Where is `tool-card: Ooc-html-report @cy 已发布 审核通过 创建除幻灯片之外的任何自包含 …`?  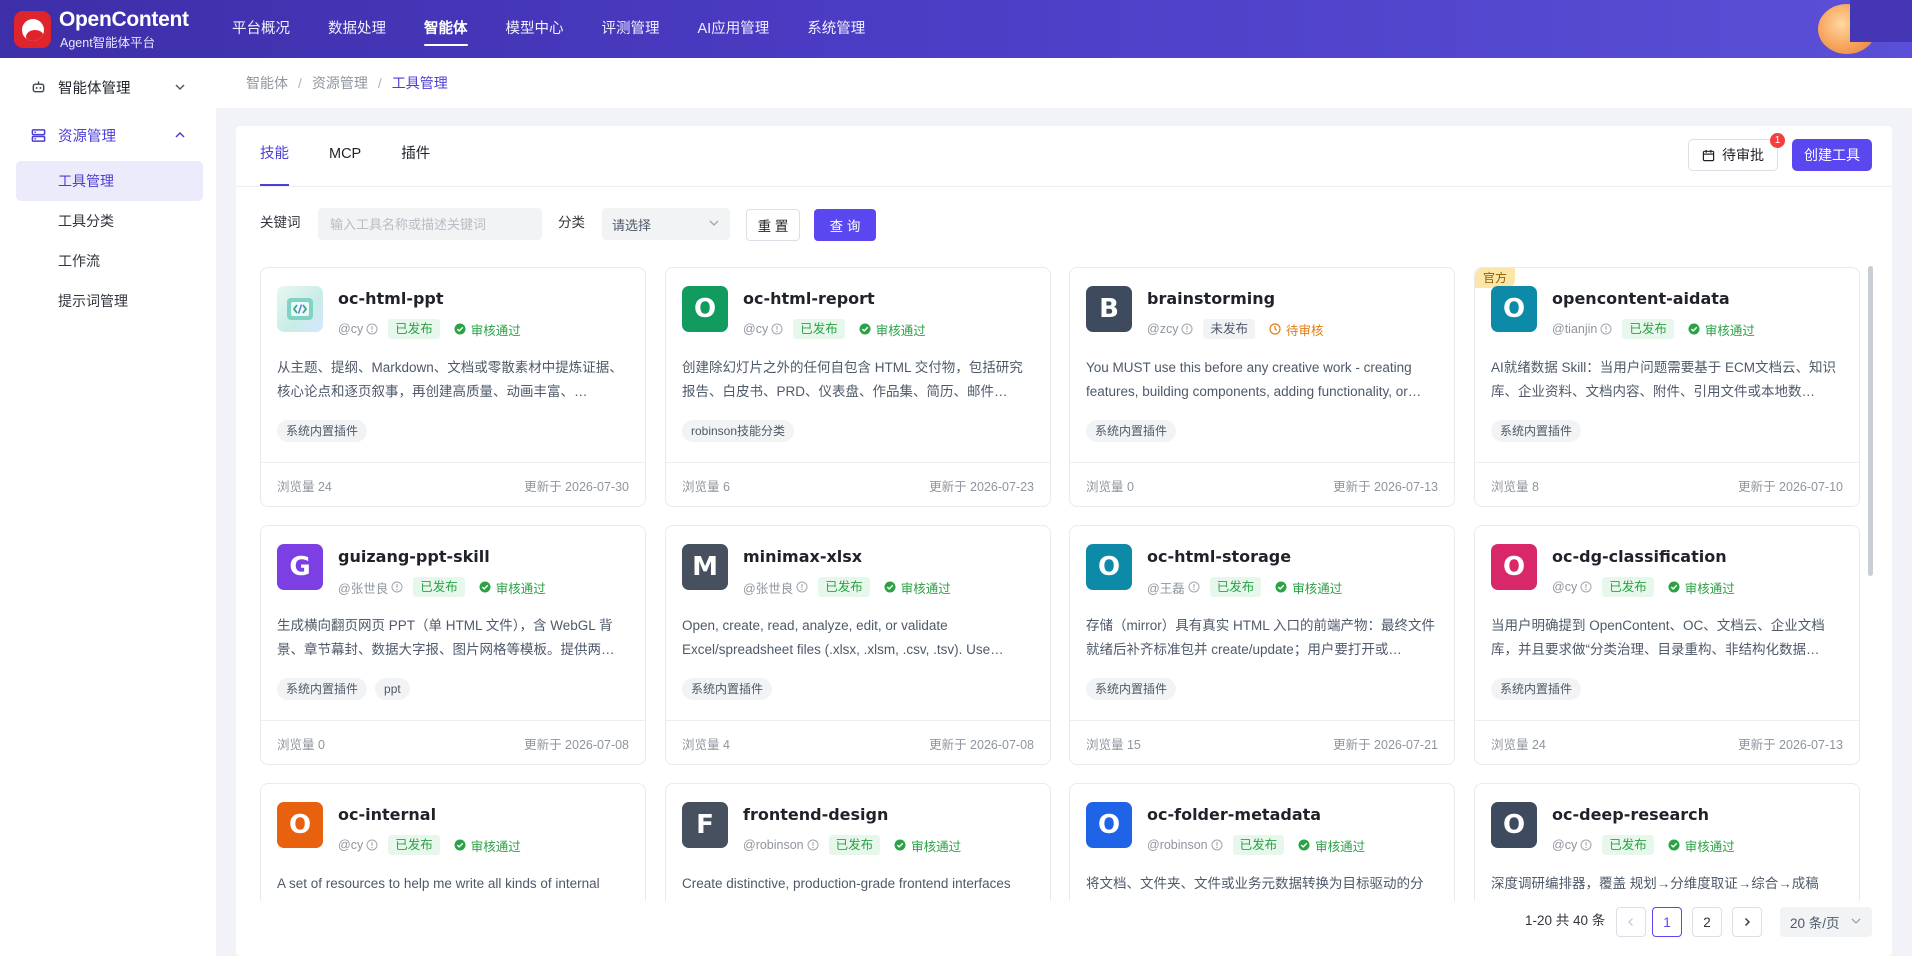
tool-card: Ooc-html-report @cy 已发布 审核通过 创建除幻灯片之外的任何自包含 … is located at coordinates (858, 387).